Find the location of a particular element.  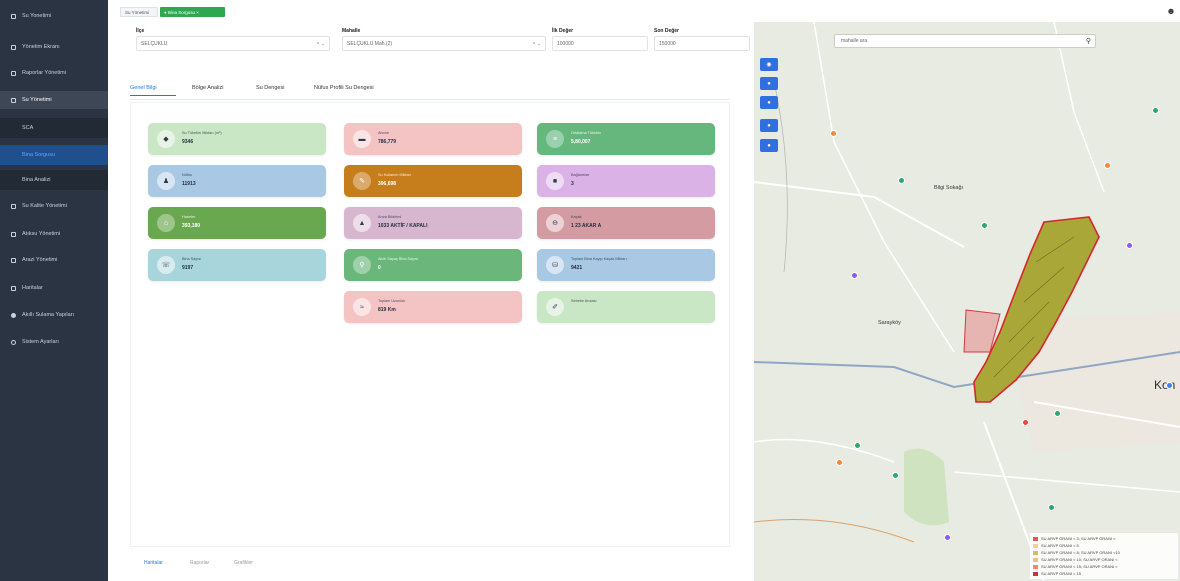

map-home-button: ◉ is located at coordinates (769, 64).